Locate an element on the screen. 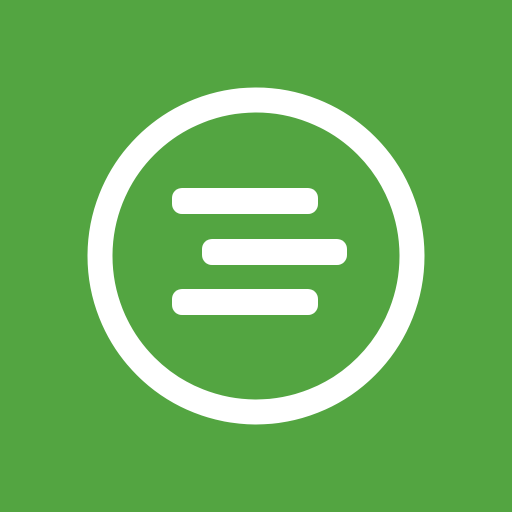 This screenshot has width=512, height=512. logo-bar-bottom is located at coordinates (245, 302).